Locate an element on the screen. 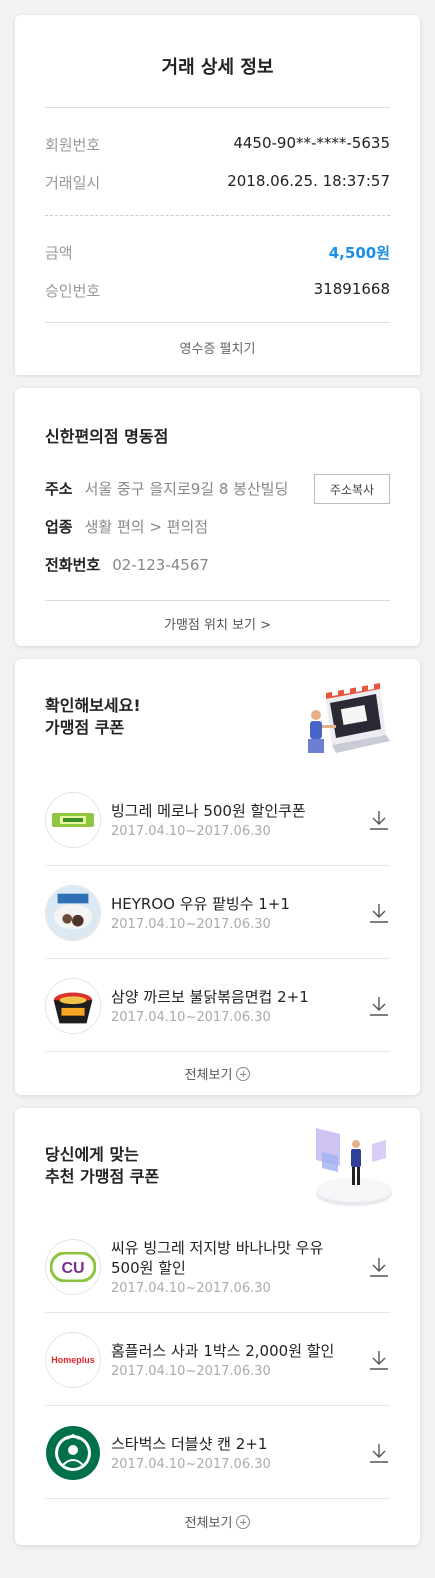 This screenshot has height=1578, width=435. view-all-coupons-button: 전체보기 is located at coordinates (217, 1073).